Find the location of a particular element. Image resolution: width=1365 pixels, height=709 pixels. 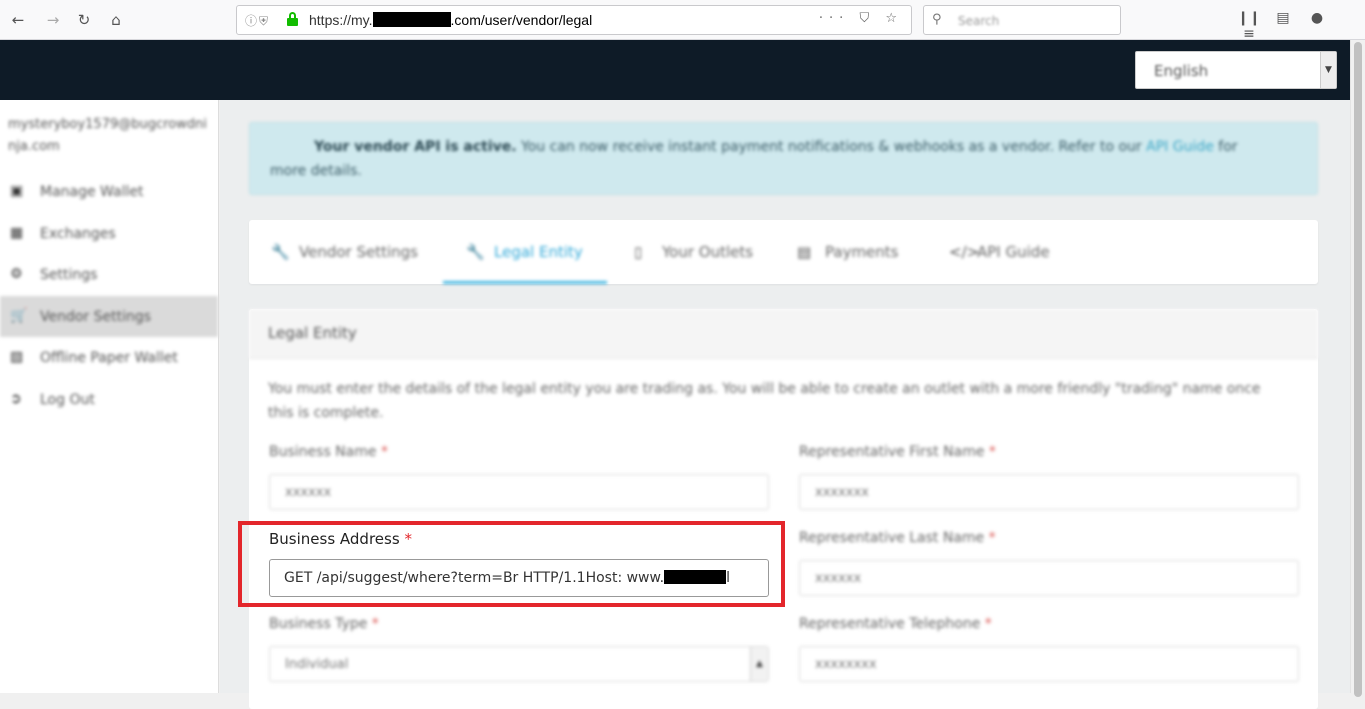

sidebar-item-label: Log Out is located at coordinates (67, 400).